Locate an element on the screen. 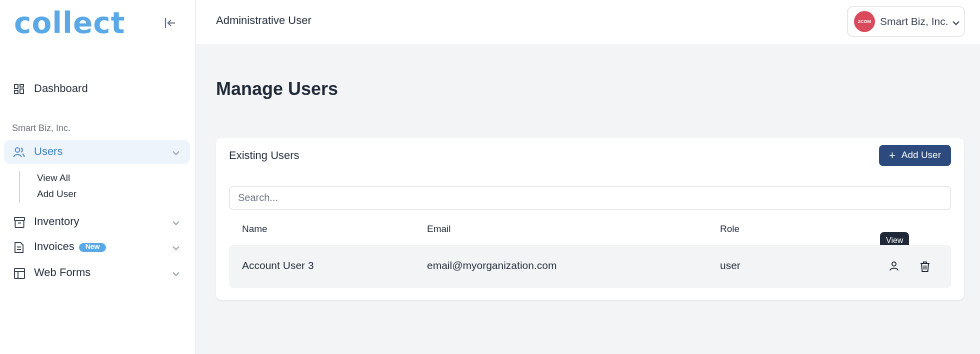 This screenshot has width=980, height=354. user-role-cell: user is located at coordinates (730, 266).